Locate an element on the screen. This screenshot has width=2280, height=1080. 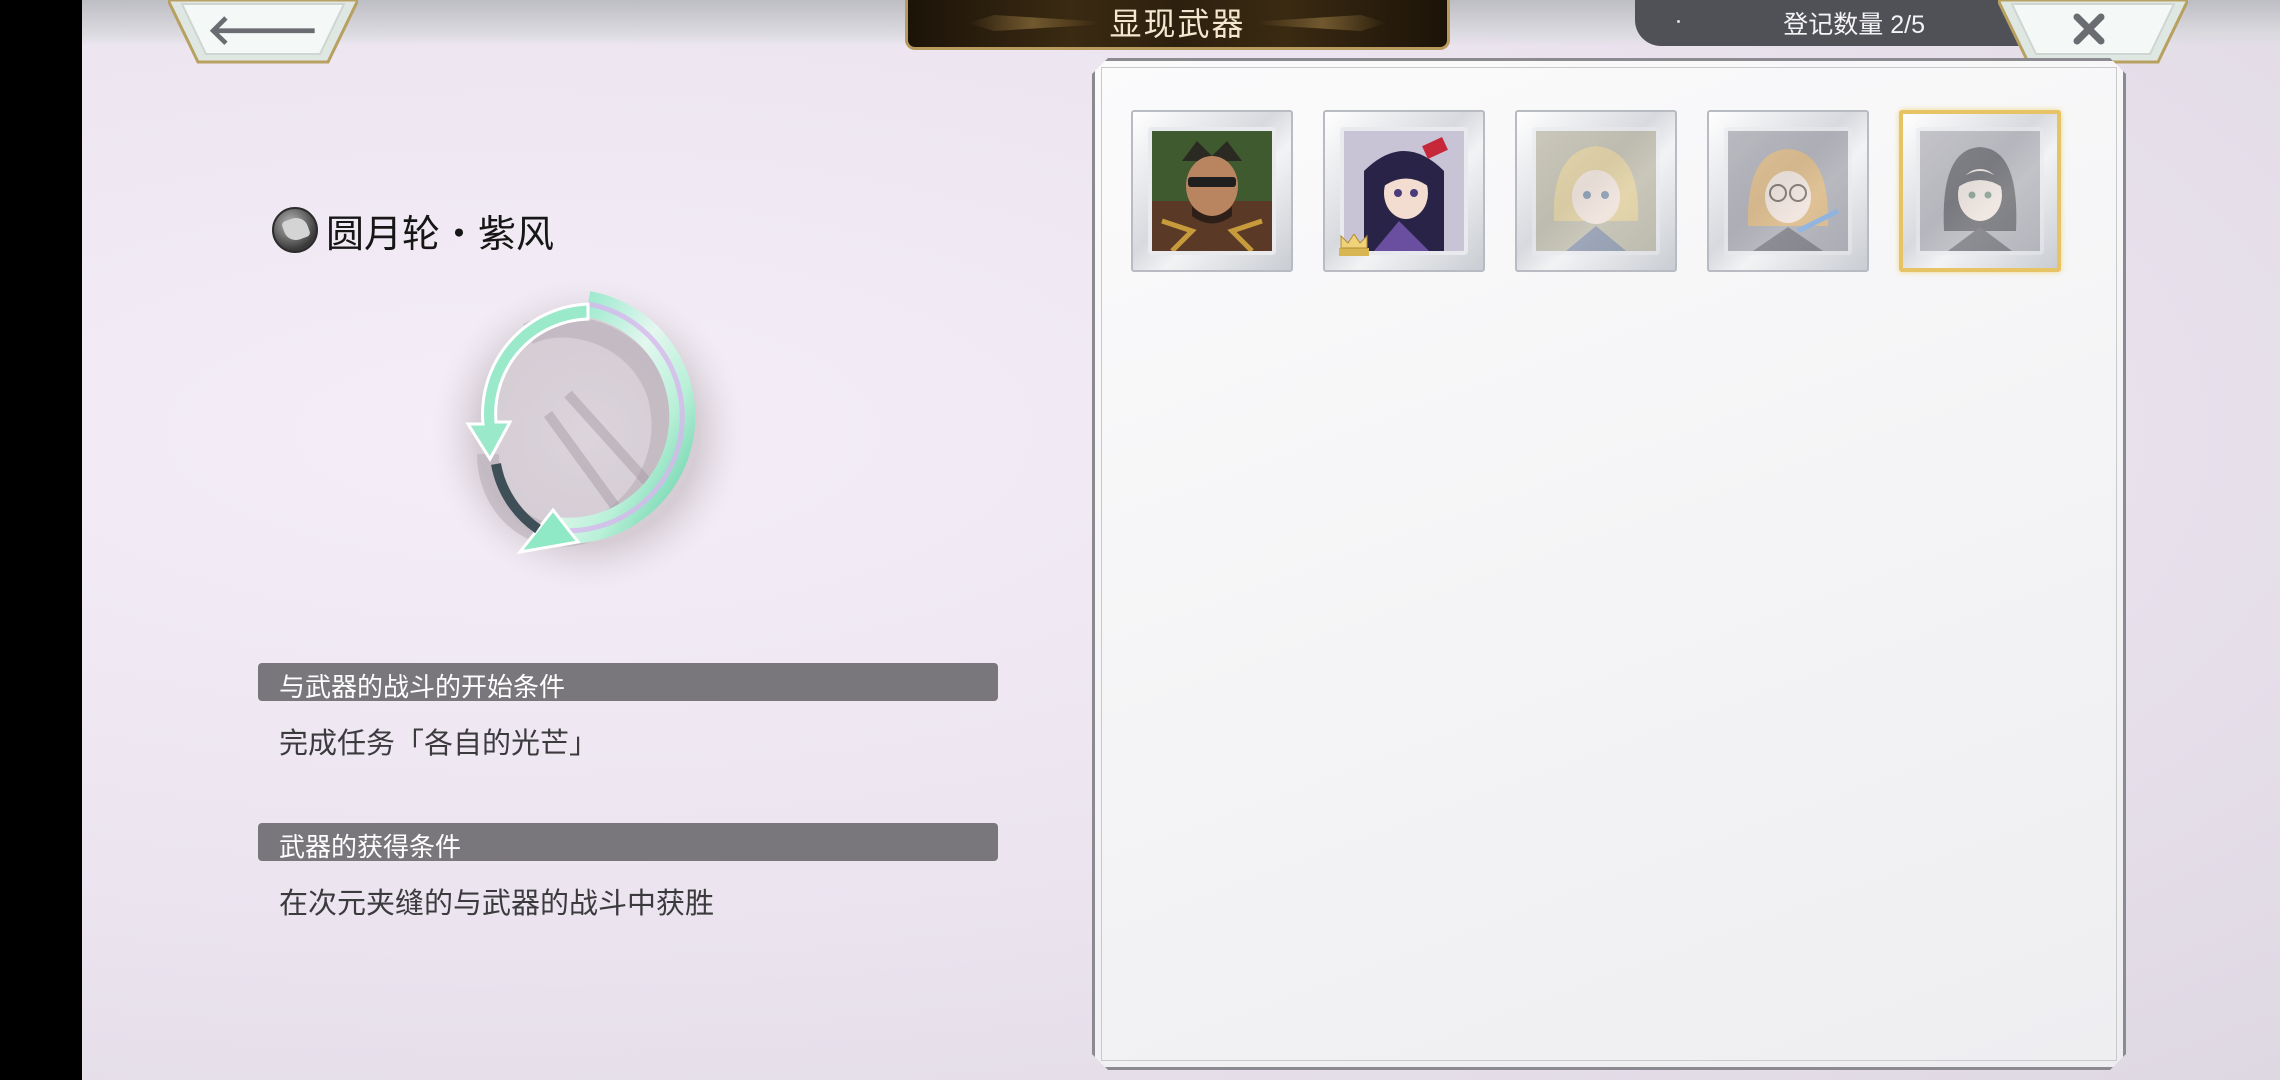
character-portrait-blonde-girl is located at coordinates (1596, 191).